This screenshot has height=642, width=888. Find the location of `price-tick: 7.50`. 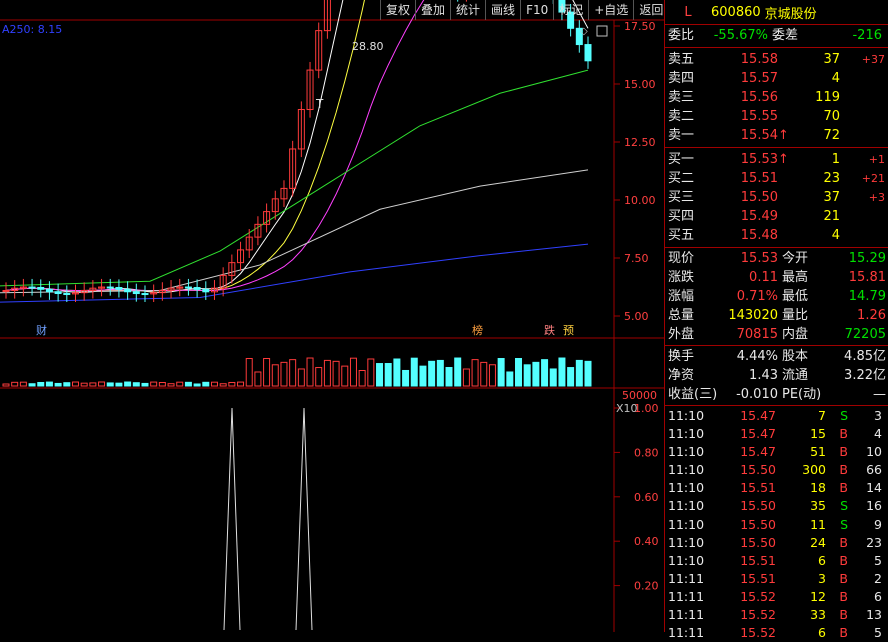

price-tick: 7.50 is located at coordinates (636, 258).